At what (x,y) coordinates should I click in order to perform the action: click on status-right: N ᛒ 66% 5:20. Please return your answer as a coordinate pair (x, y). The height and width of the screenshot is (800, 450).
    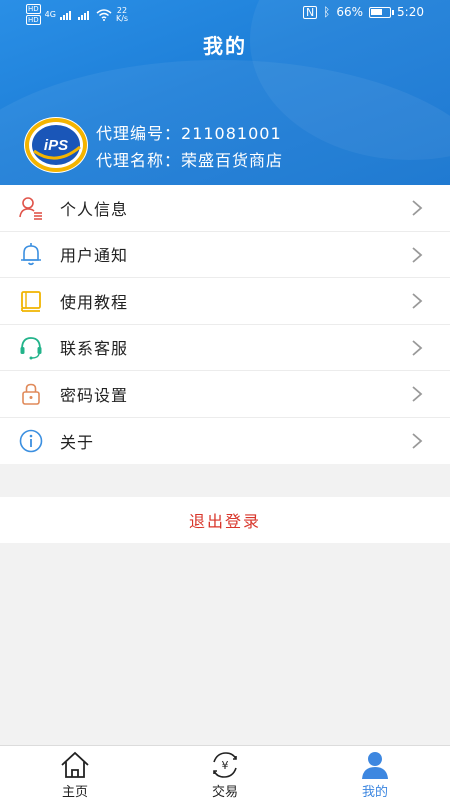
    Looking at the image, I should click on (363, 12).